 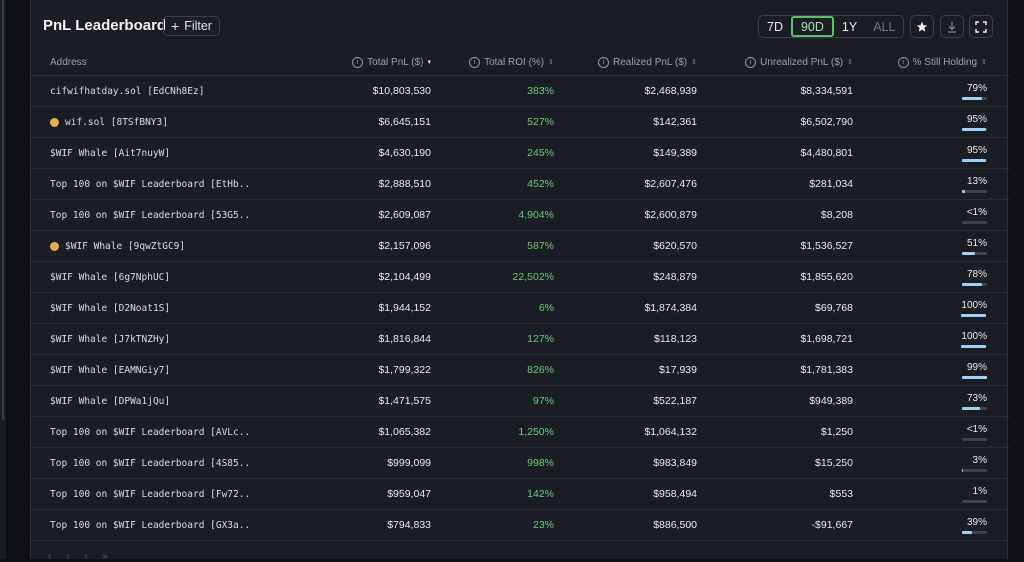 I want to click on total-roi-cell: 527%, so click(x=492, y=122).